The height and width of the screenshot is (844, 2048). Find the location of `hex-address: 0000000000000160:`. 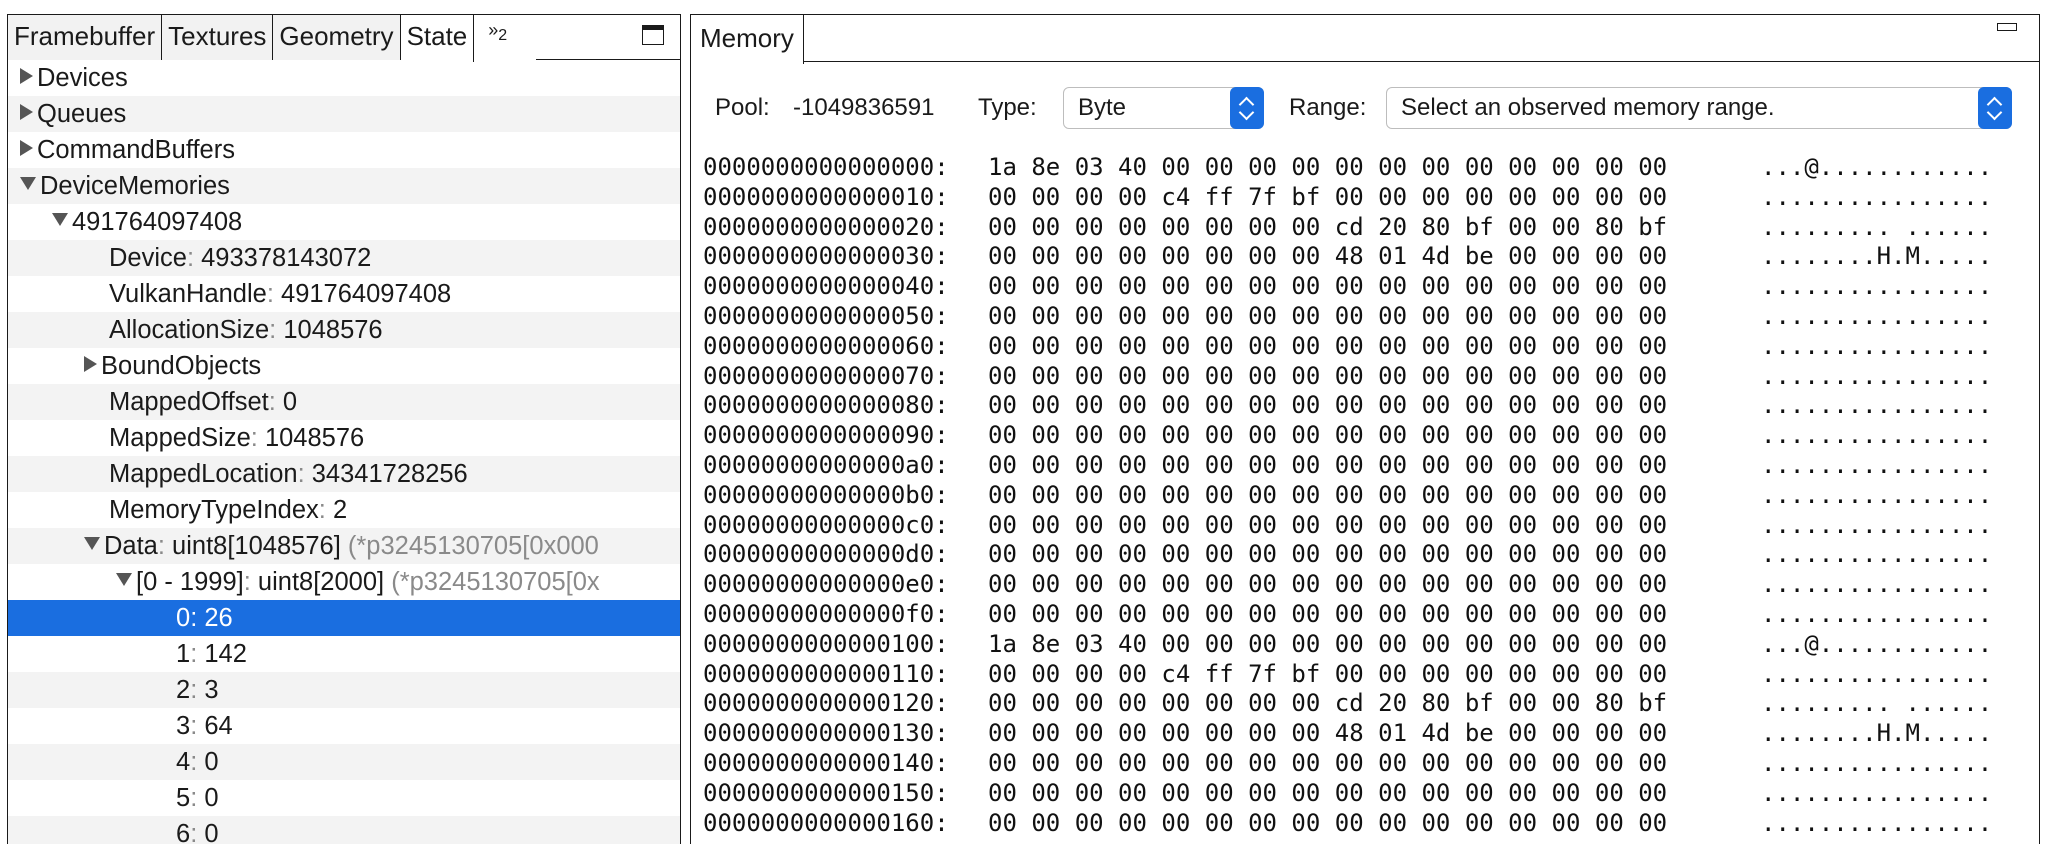

hex-address: 0000000000000160: is located at coordinates (826, 822).